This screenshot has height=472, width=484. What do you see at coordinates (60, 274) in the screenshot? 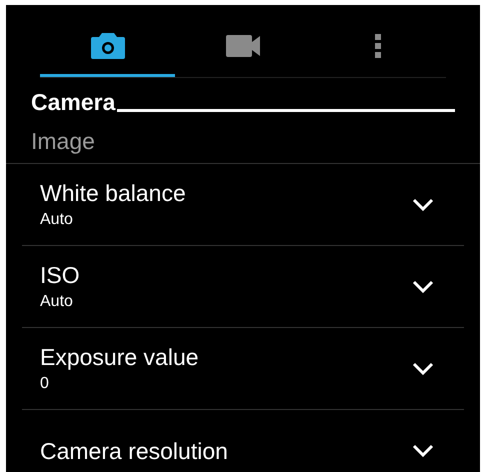
I see `setting-label: ISO` at bounding box center [60, 274].